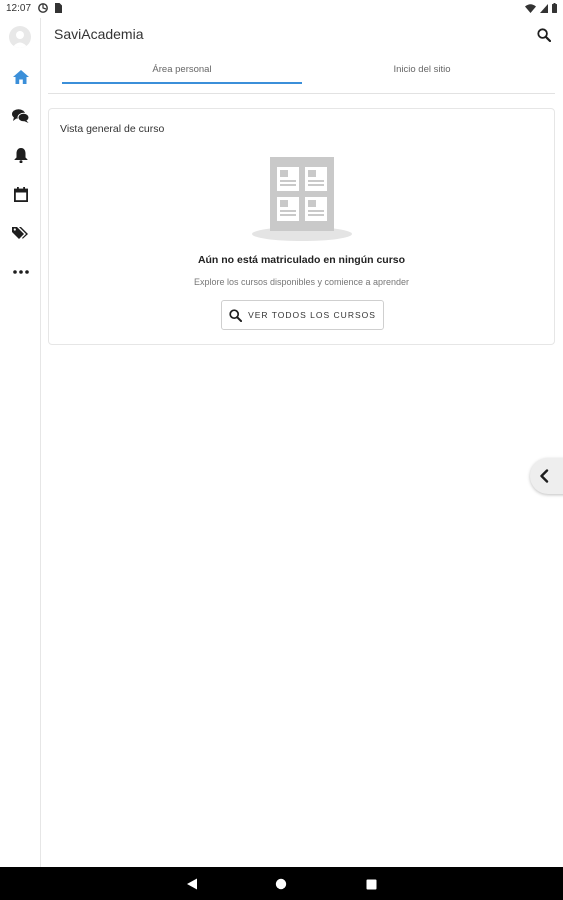  What do you see at coordinates (99, 34) in the screenshot?
I see `app-title: SaviAcademia` at bounding box center [99, 34].